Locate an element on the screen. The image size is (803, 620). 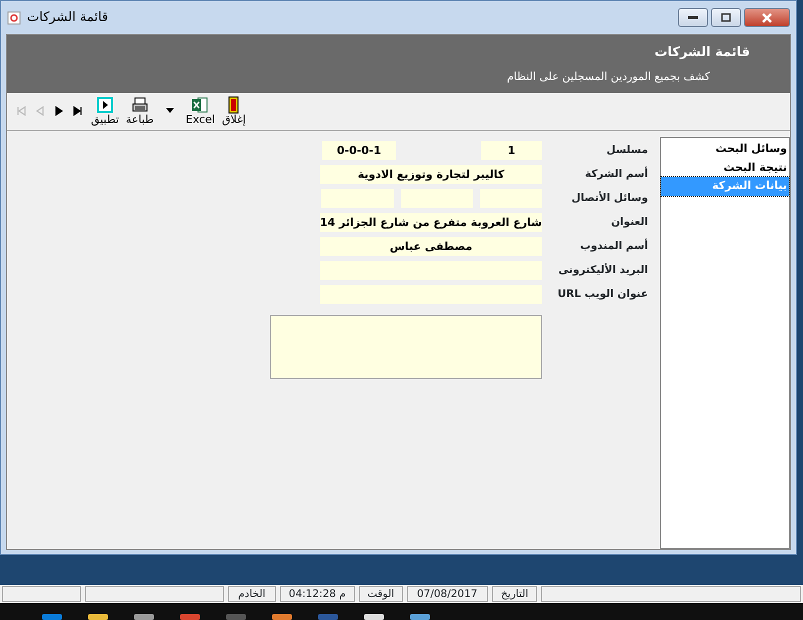
excel-button: Excel is located at coordinates (200, 111).